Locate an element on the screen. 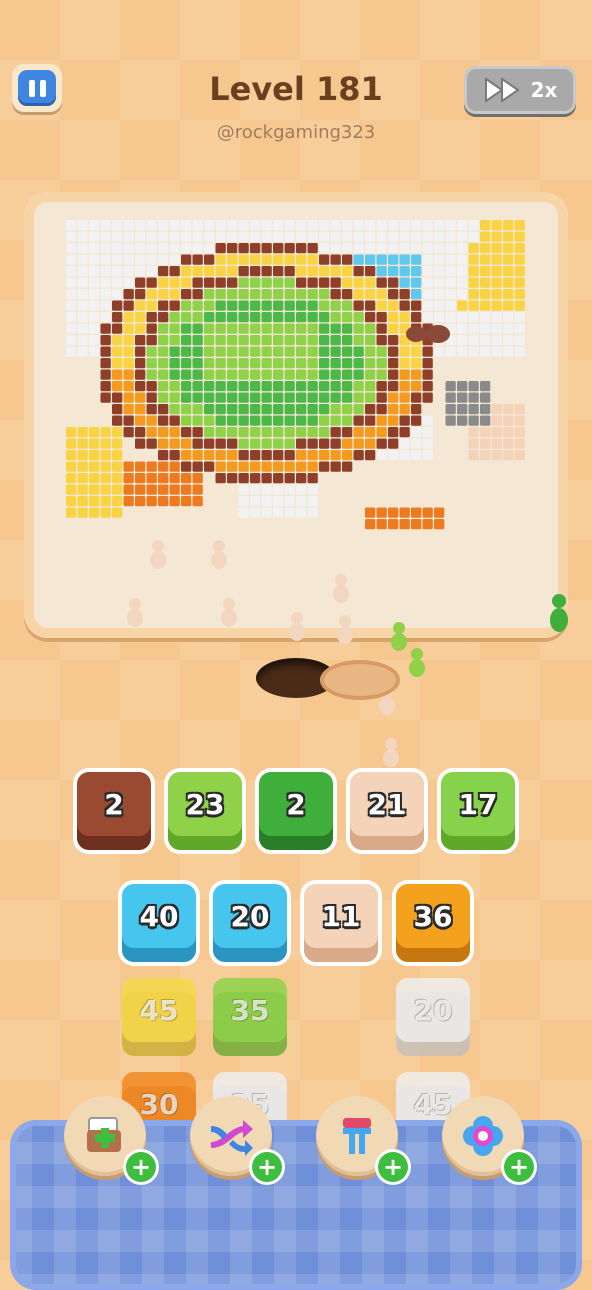 This screenshot has height=1290, width=592. speed-label: 2x is located at coordinates (544, 90).